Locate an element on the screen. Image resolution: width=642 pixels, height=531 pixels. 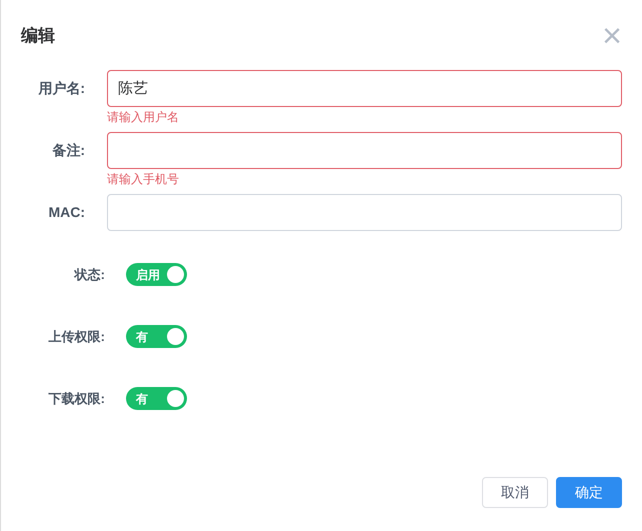
error-message: 请输入手机号 is located at coordinates (143, 179).